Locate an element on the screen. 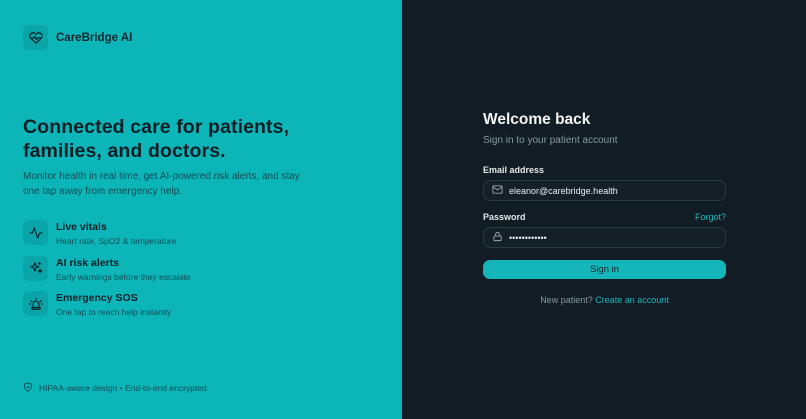  heart-pulse-icon is located at coordinates (35, 37).